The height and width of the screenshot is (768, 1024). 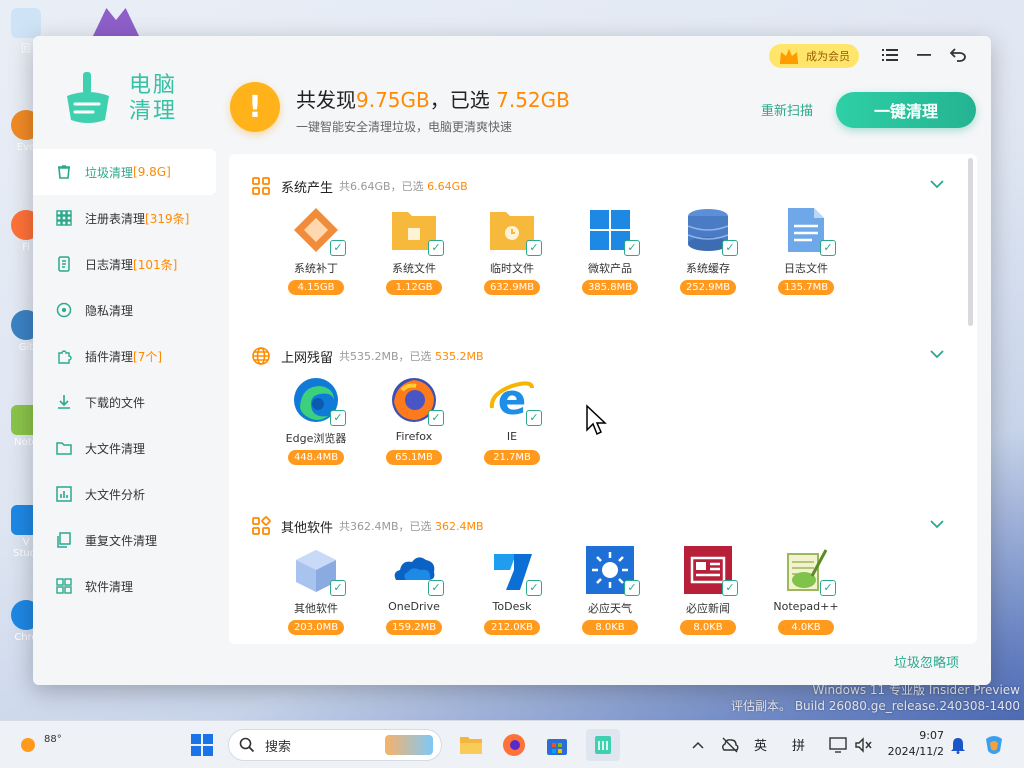 What do you see at coordinates (26, 247) in the screenshot?
I see `desktop-icon-label: Fi` at bounding box center [26, 247].